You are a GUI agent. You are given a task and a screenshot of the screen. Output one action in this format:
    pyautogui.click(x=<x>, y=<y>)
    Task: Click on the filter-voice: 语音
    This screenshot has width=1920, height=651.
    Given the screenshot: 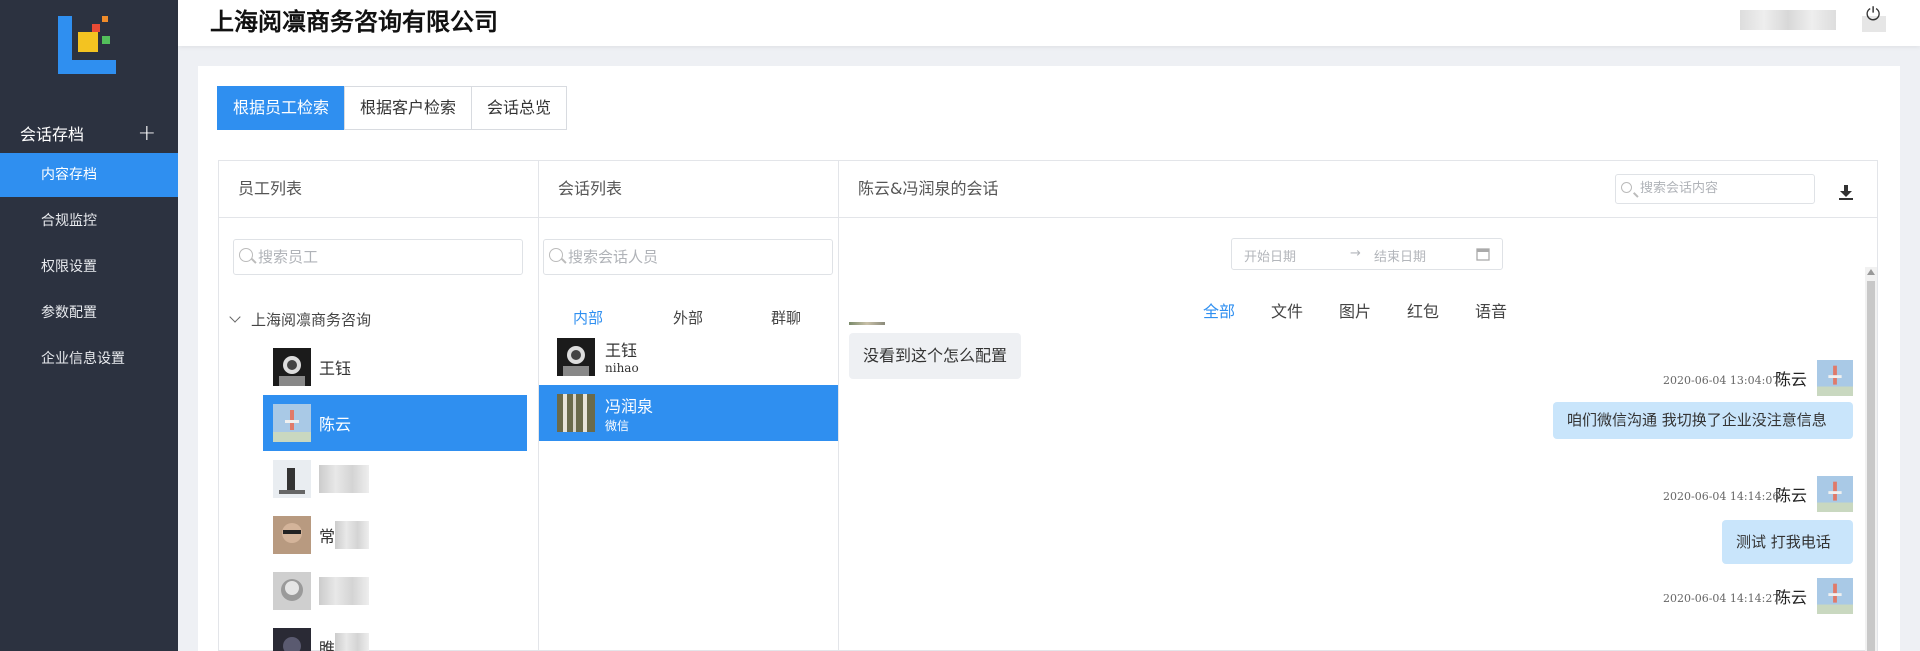 What is the action you would take?
    pyautogui.click(x=1491, y=310)
    